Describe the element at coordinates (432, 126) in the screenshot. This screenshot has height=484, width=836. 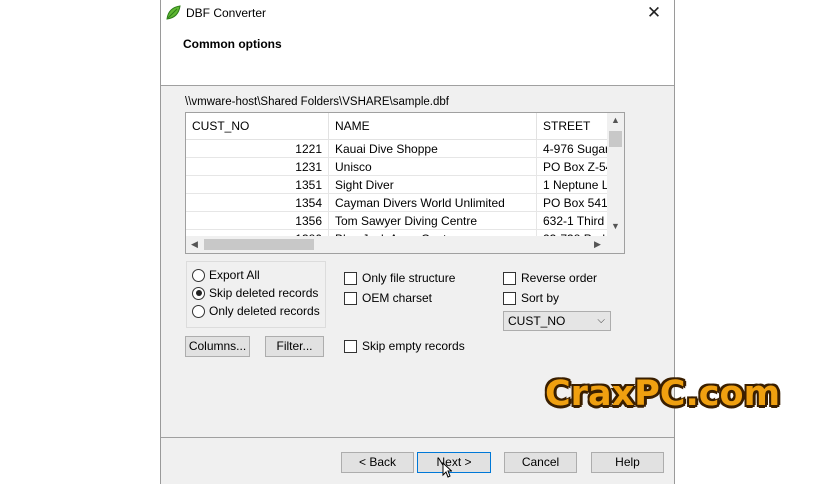
I see `column-header-name: NAME` at that location.